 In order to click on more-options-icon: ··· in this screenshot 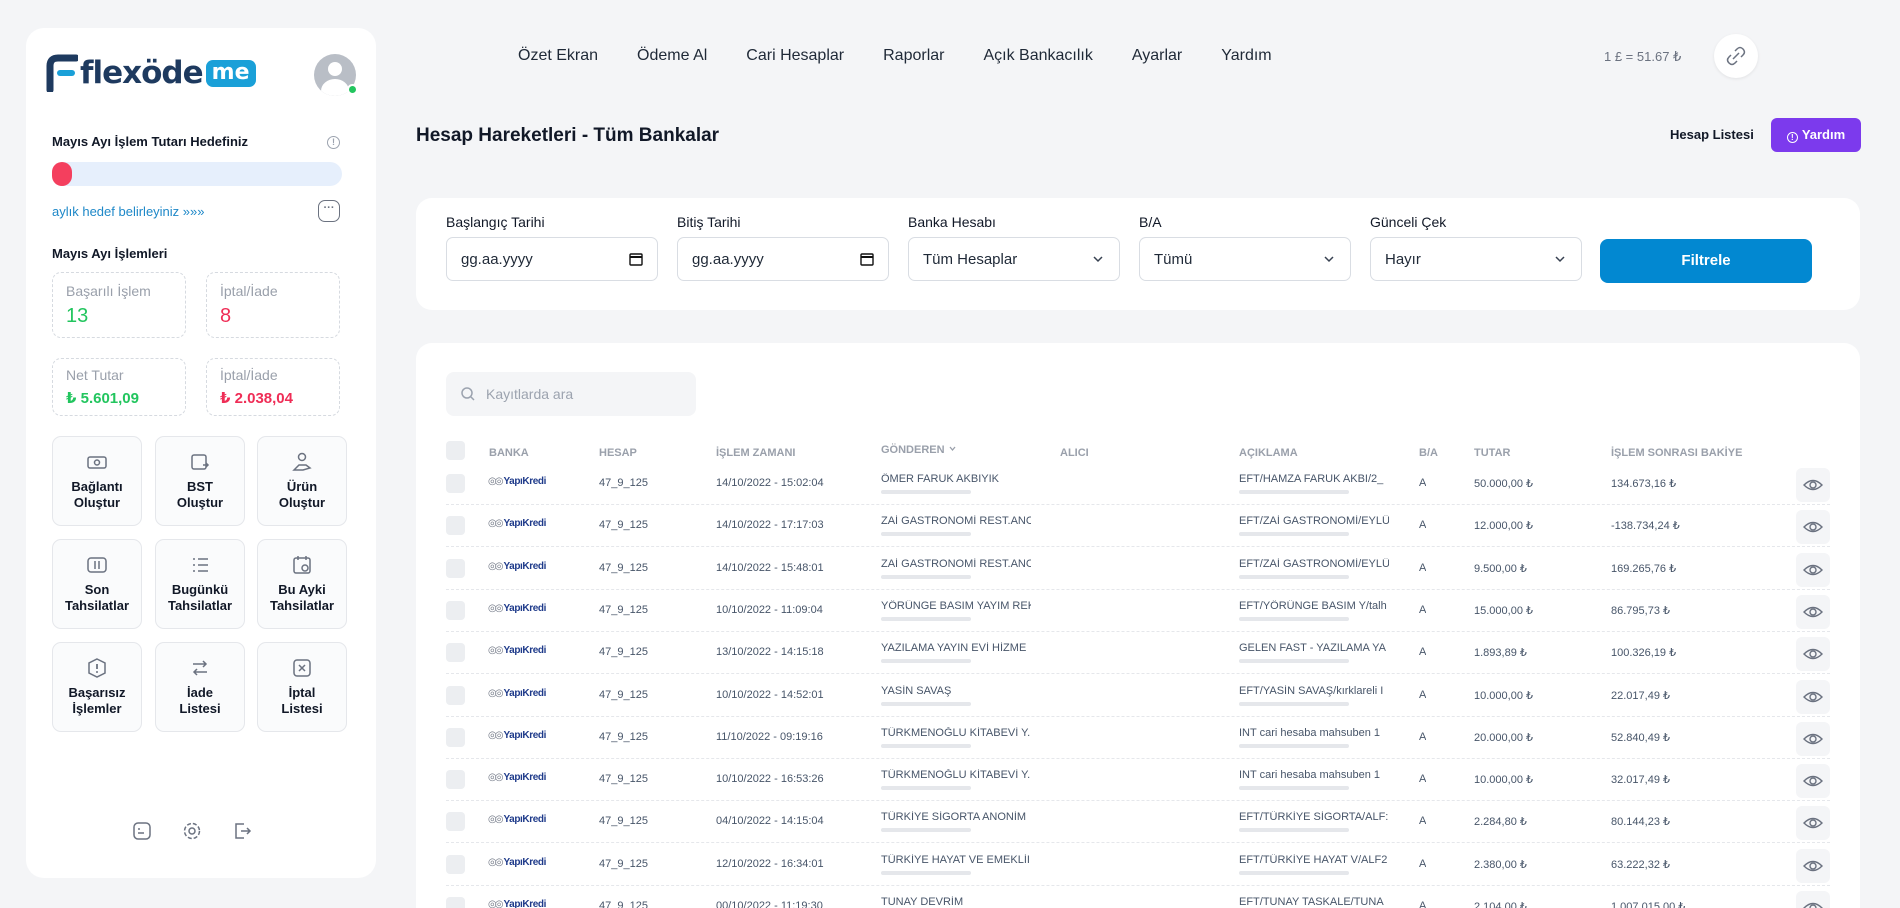, I will do `click(329, 211)`.